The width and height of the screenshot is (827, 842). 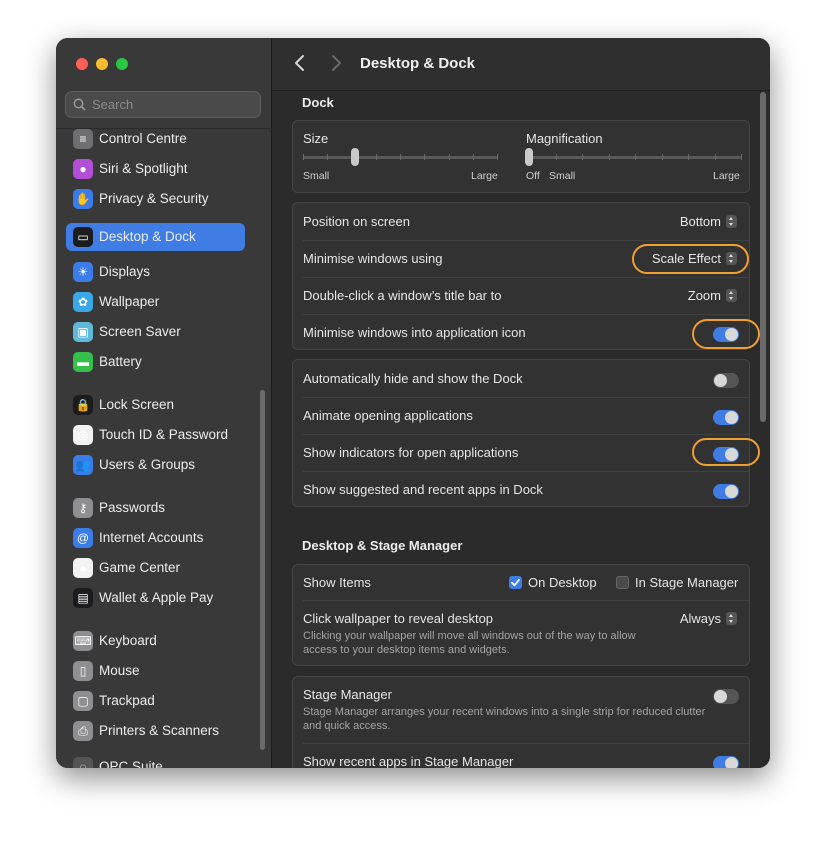 What do you see at coordinates (300, 63) in the screenshot?
I see `back-button` at bounding box center [300, 63].